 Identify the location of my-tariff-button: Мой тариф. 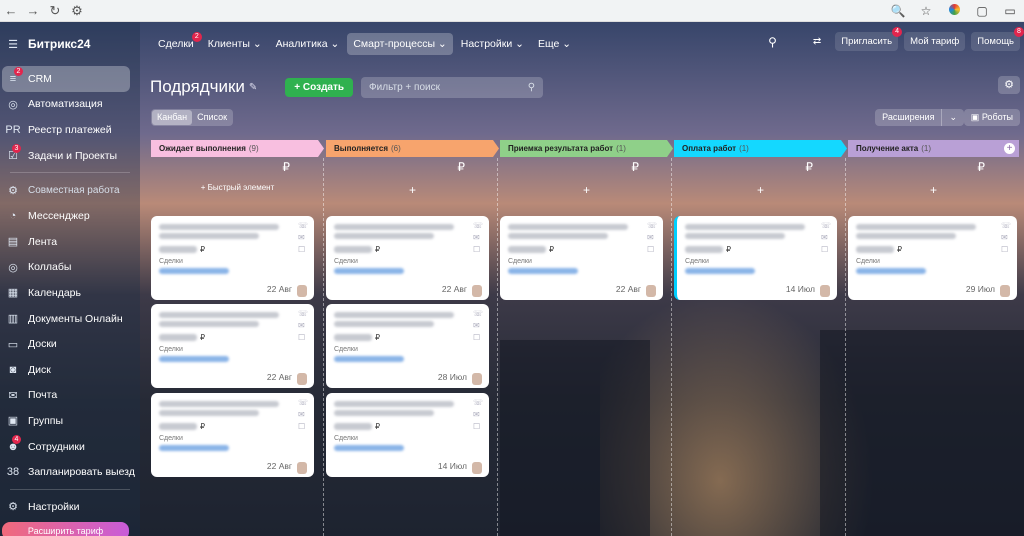
(935, 41).